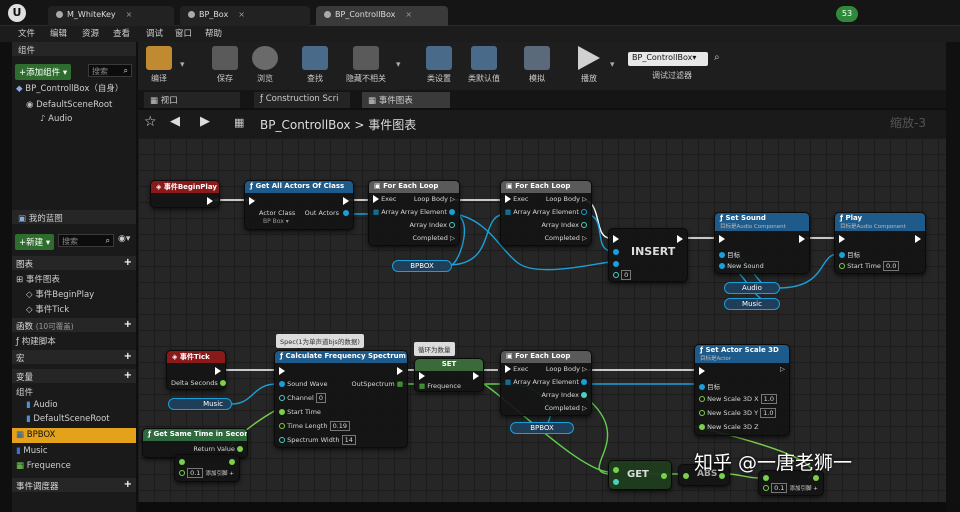 The image size is (960, 512). What do you see at coordinates (392, 125) in the screenshot?
I see `breadcrumb-current: 事件图表` at bounding box center [392, 125].